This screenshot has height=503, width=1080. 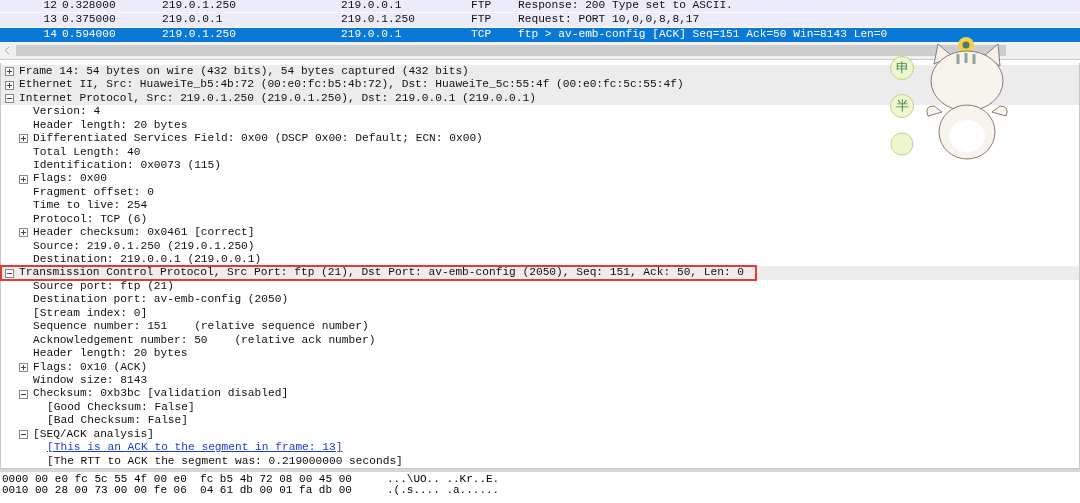 I want to click on tree-item: Window size: 8143, so click(x=90, y=380).